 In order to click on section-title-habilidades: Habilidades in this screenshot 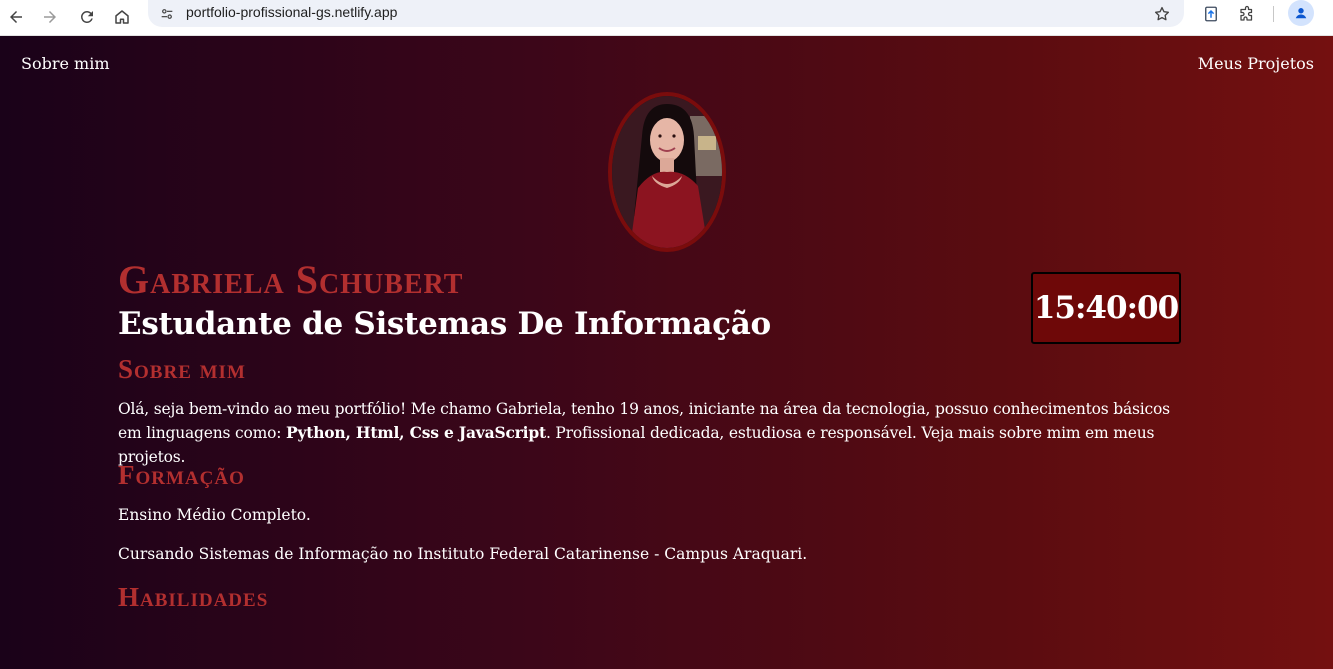, I will do `click(193, 597)`.